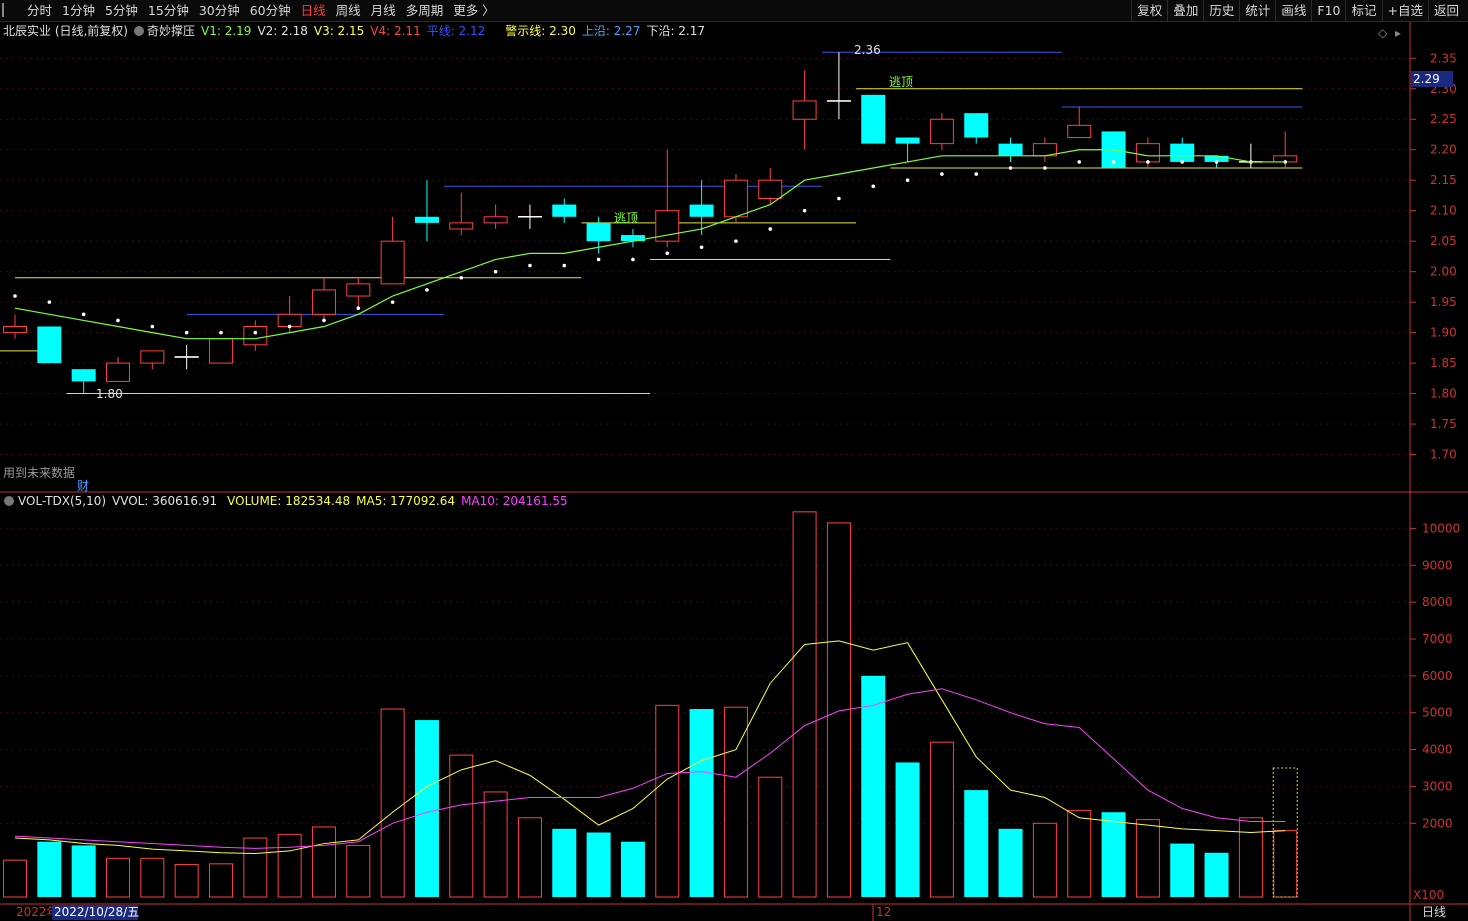 This screenshot has height=921, width=1468. I want to click on volume-tick-label: 5000, so click(1437, 713).